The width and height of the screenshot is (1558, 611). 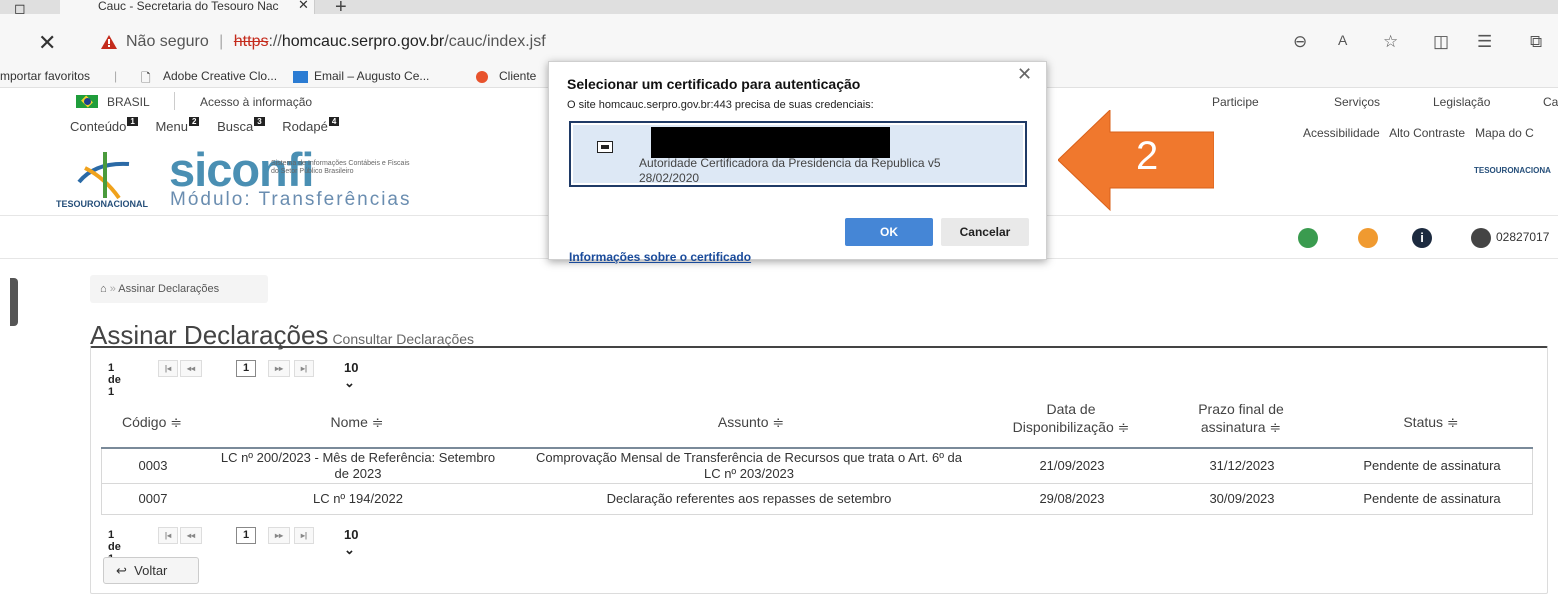 I want to click on read-aloud-icon: A, so click(x=1342, y=40).